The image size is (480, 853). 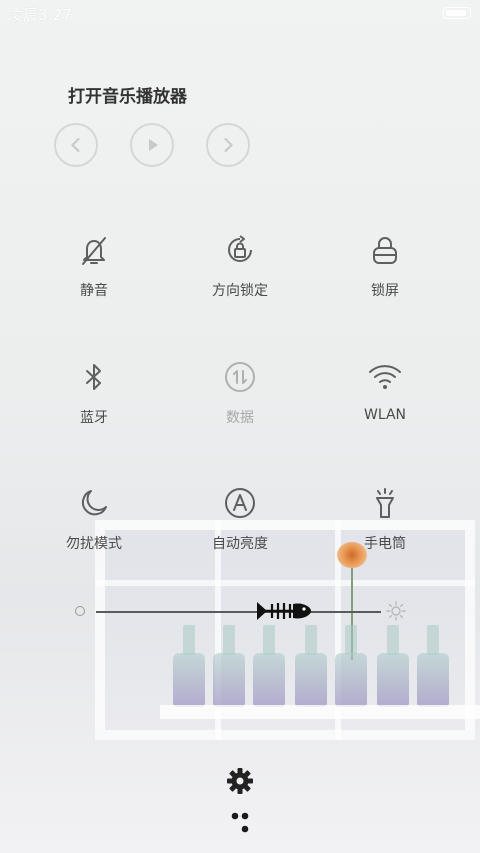 What do you see at coordinates (94, 250) in the screenshot?
I see `bell-off-icon` at bounding box center [94, 250].